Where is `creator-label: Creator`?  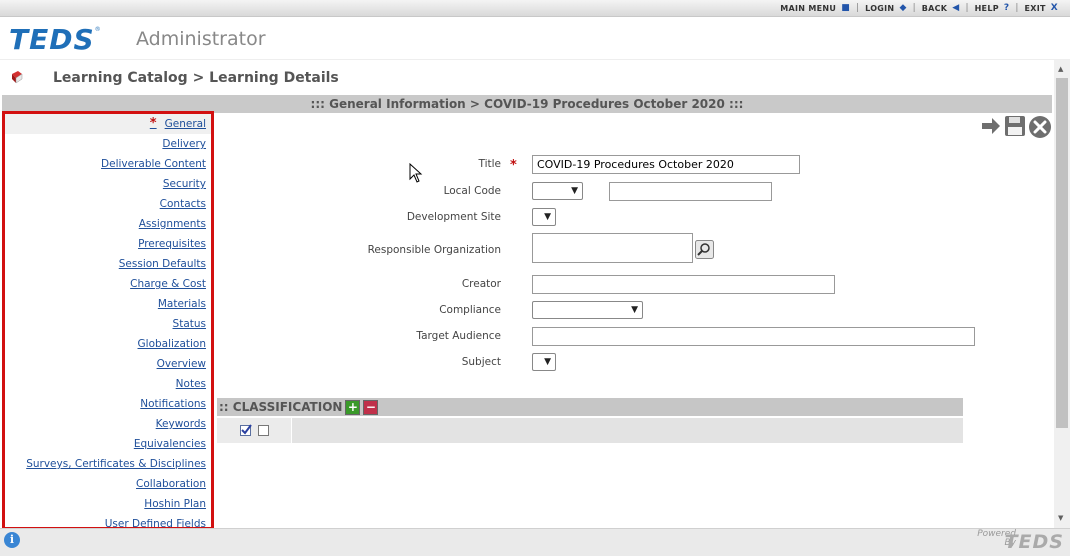
creator-label: Creator is located at coordinates (481, 284).